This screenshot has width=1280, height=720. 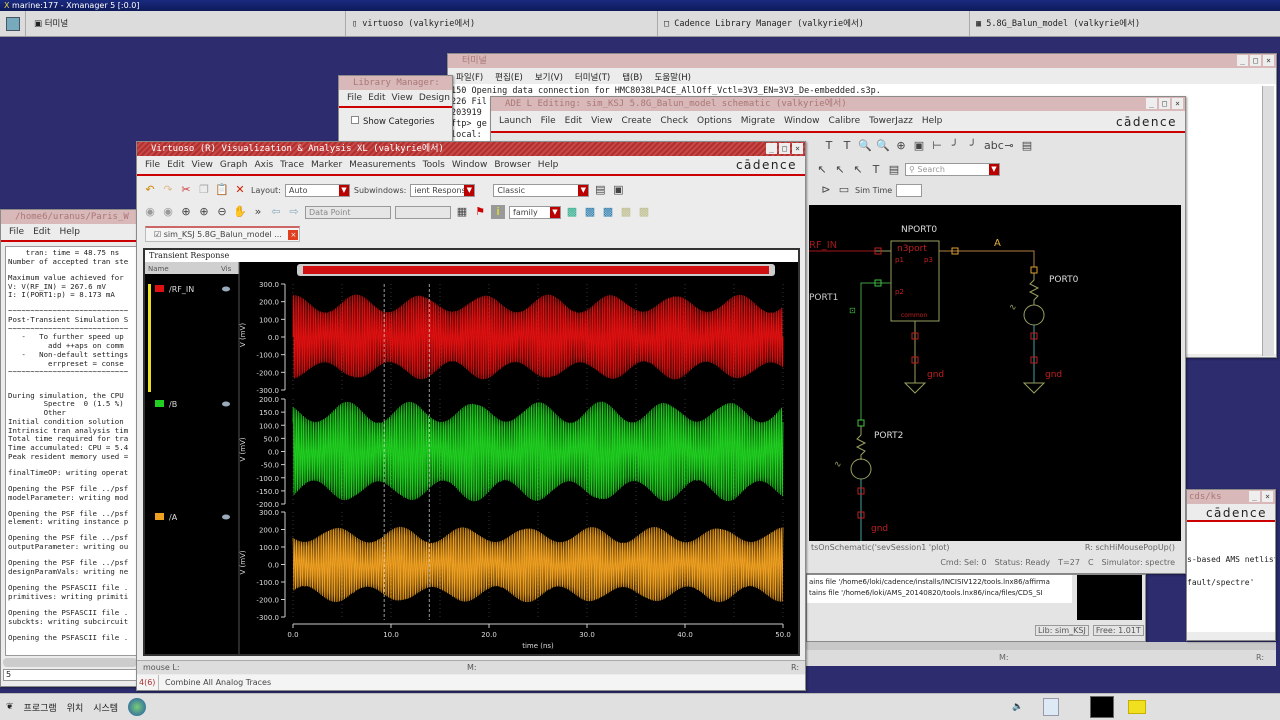 I want to click on viva-menu-item: Edit, so click(x=175, y=165).